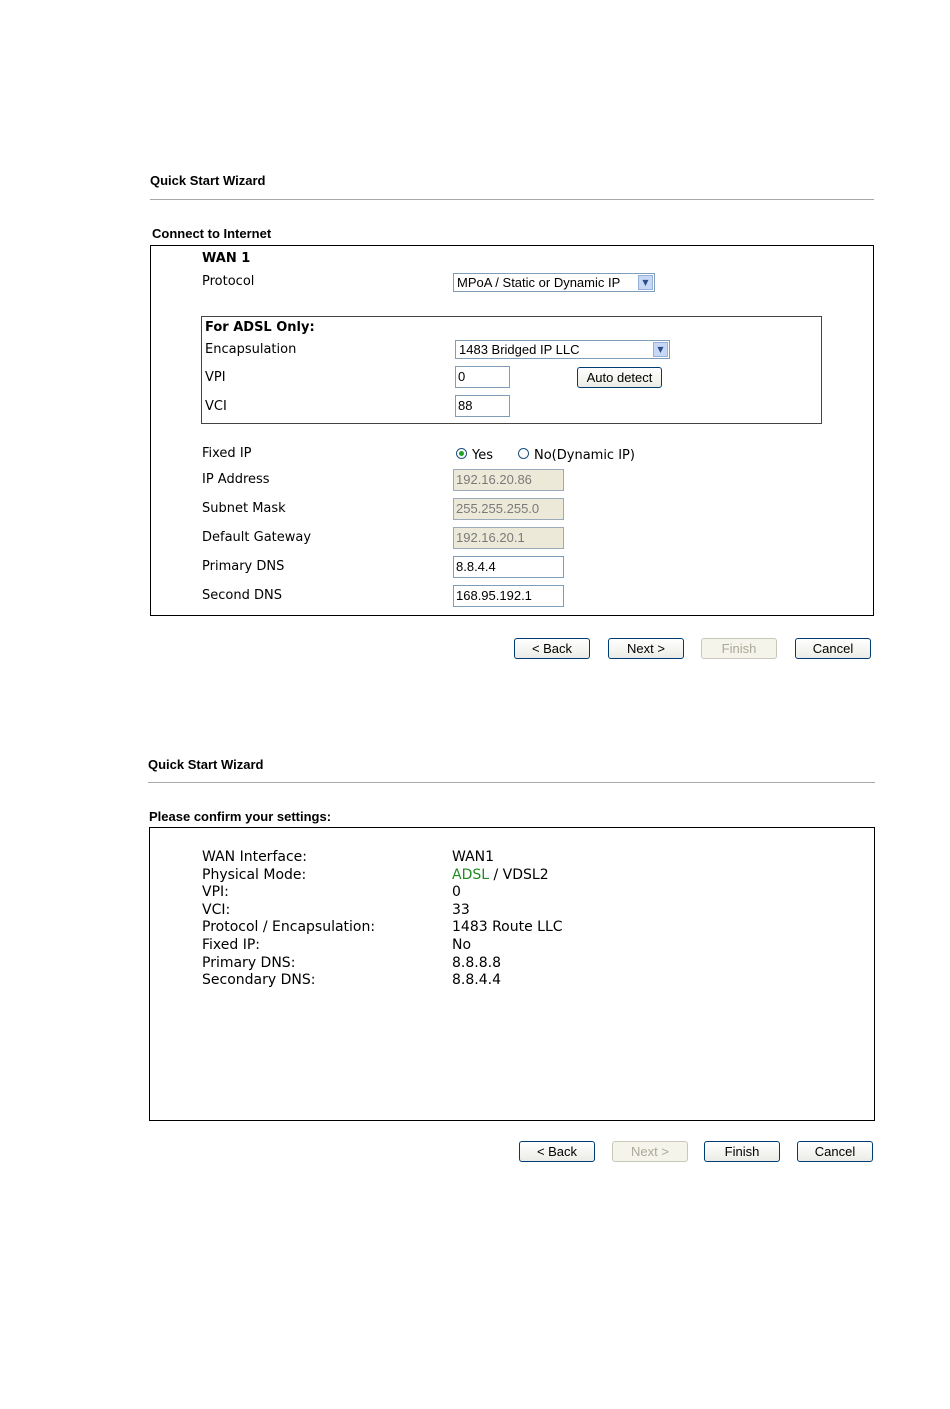  Describe the element at coordinates (227, 453) in the screenshot. I see `fixed-ip-label: Fixed IP` at that location.